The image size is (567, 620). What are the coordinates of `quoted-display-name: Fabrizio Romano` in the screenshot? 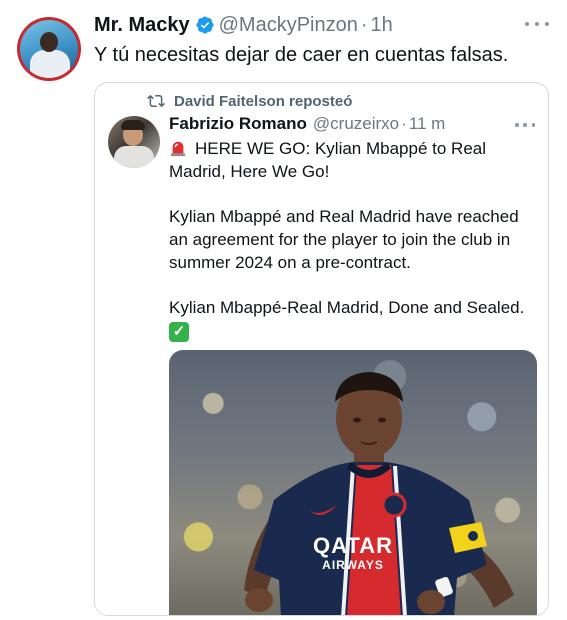 It's located at (238, 124).